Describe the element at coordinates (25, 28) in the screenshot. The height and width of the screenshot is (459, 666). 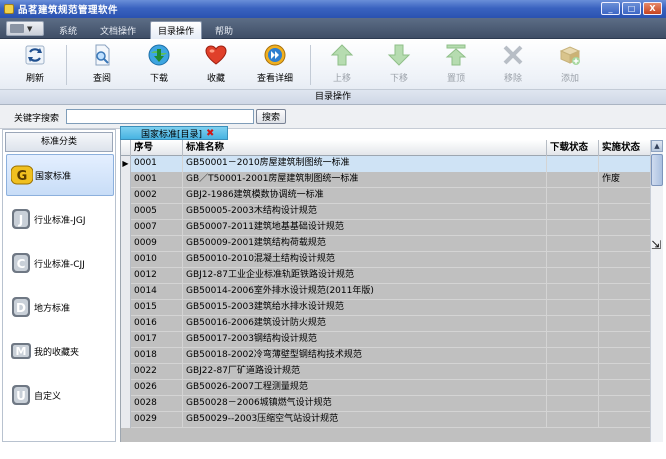
I see `quick-access-menu: ▼` at that location.